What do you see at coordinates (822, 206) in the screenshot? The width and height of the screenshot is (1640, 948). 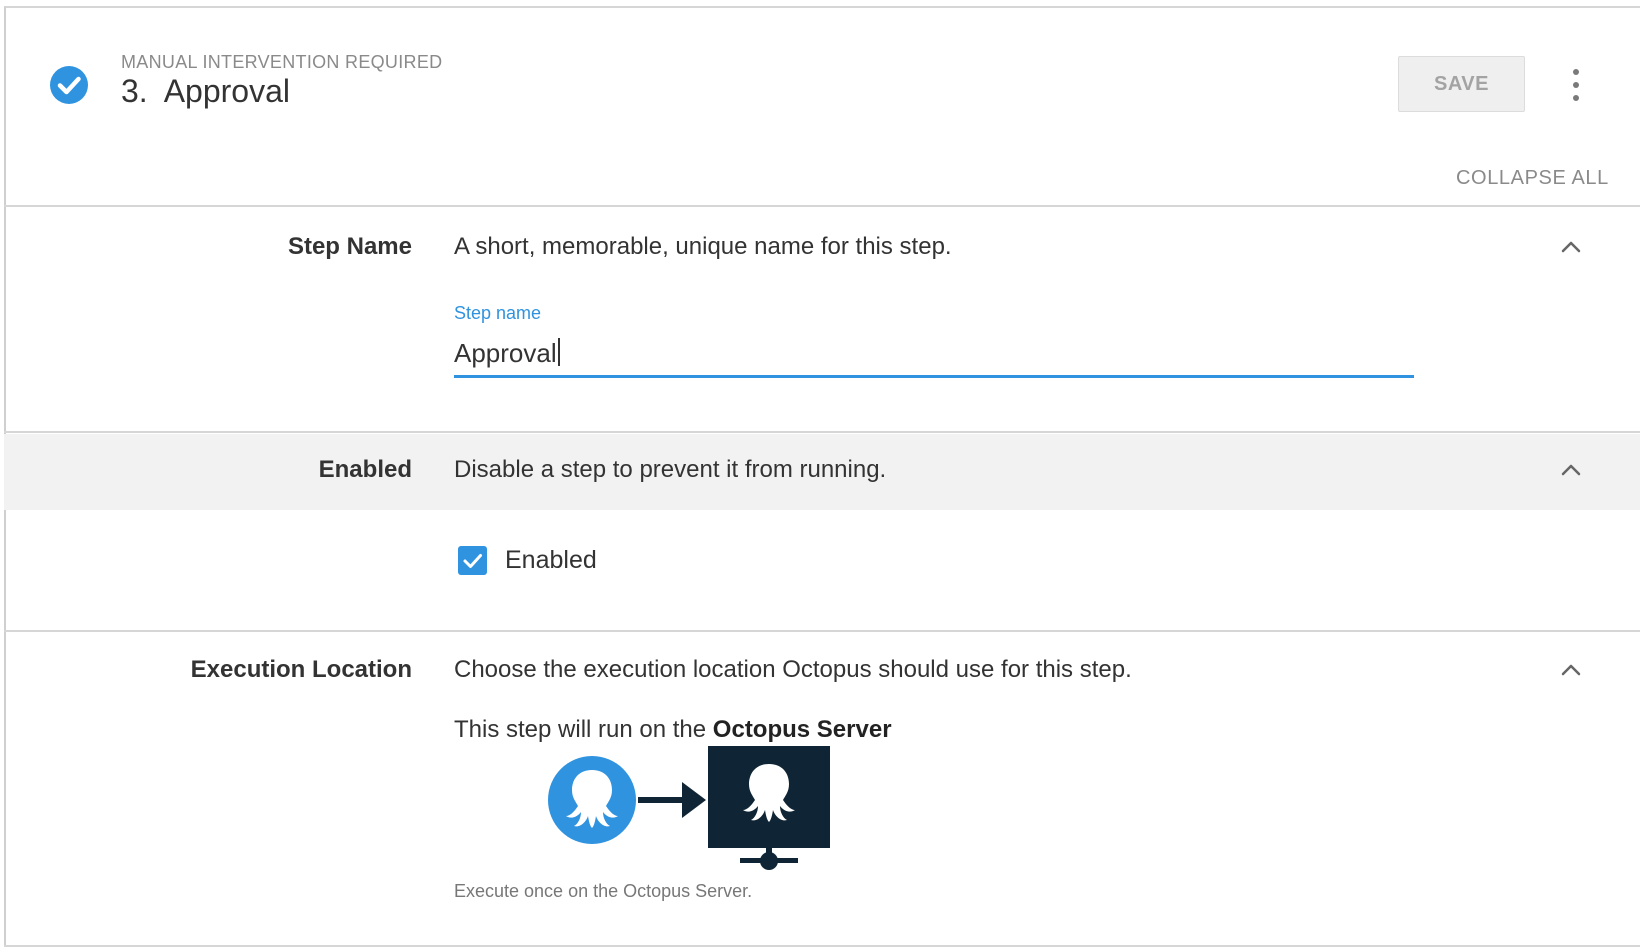 I see `header-divider` at bounding box center [822, 206].